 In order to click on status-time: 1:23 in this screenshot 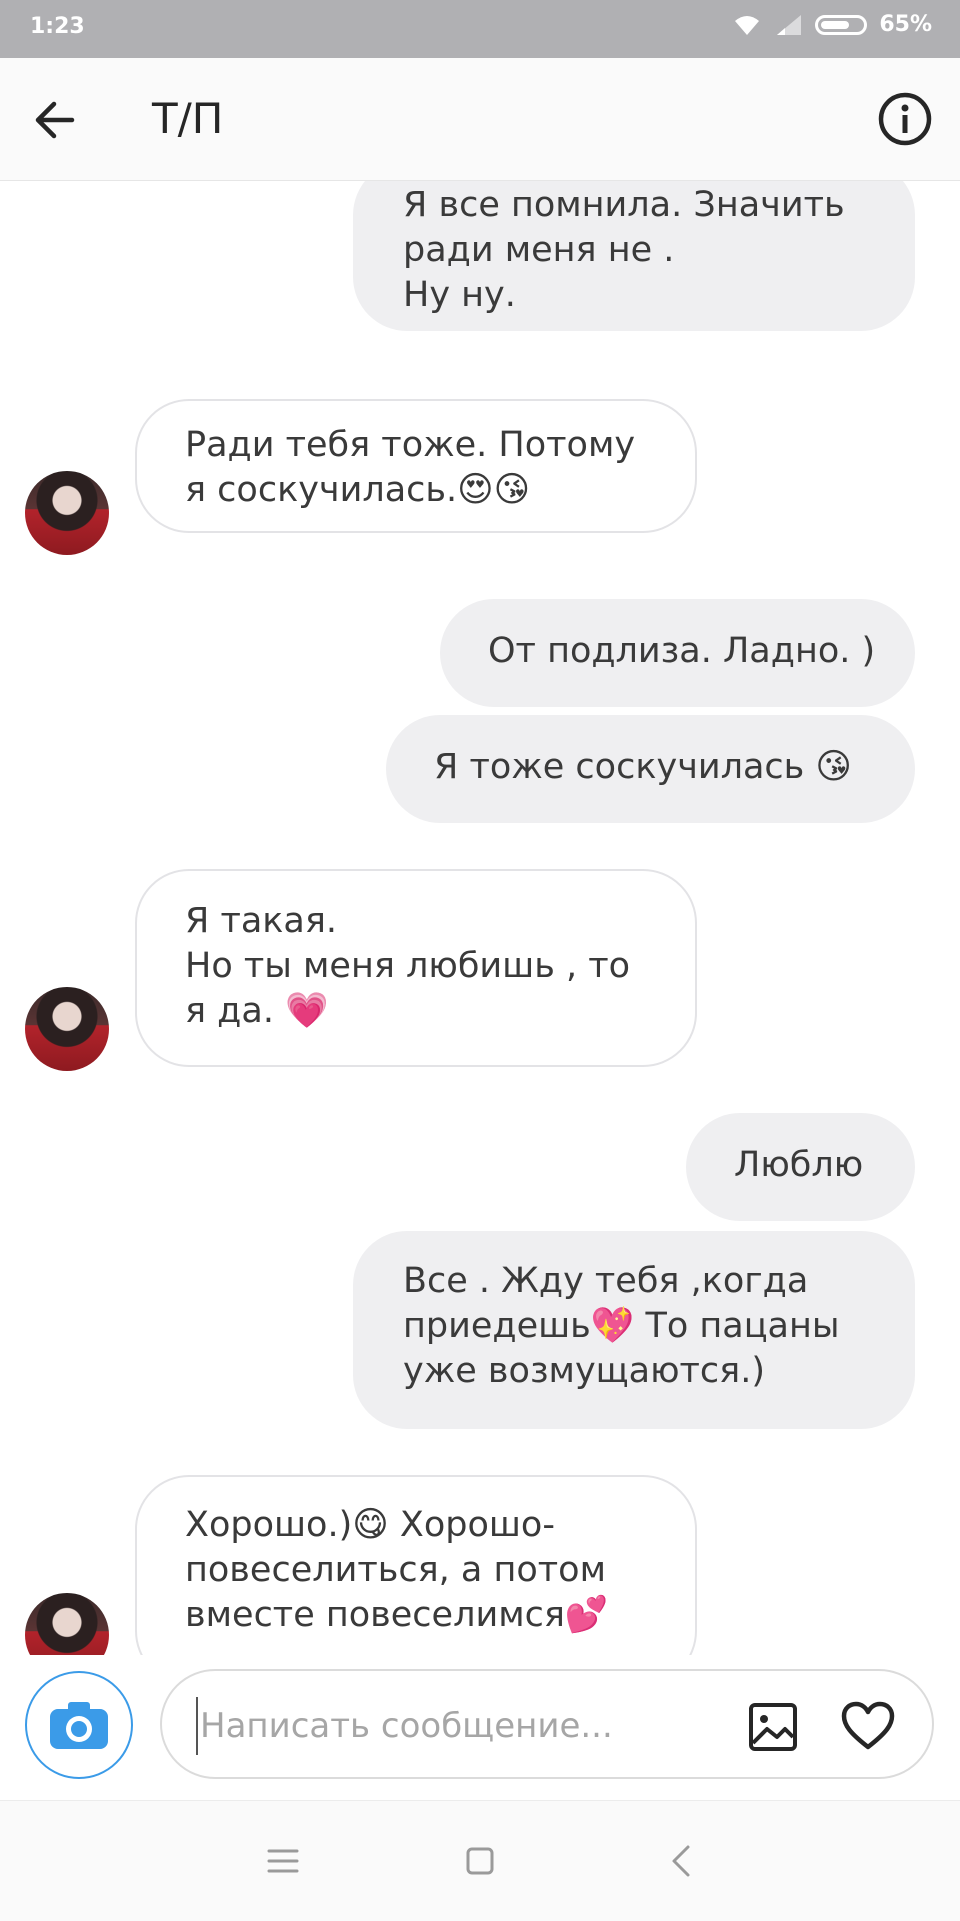, I will do `click(57, 26)`.